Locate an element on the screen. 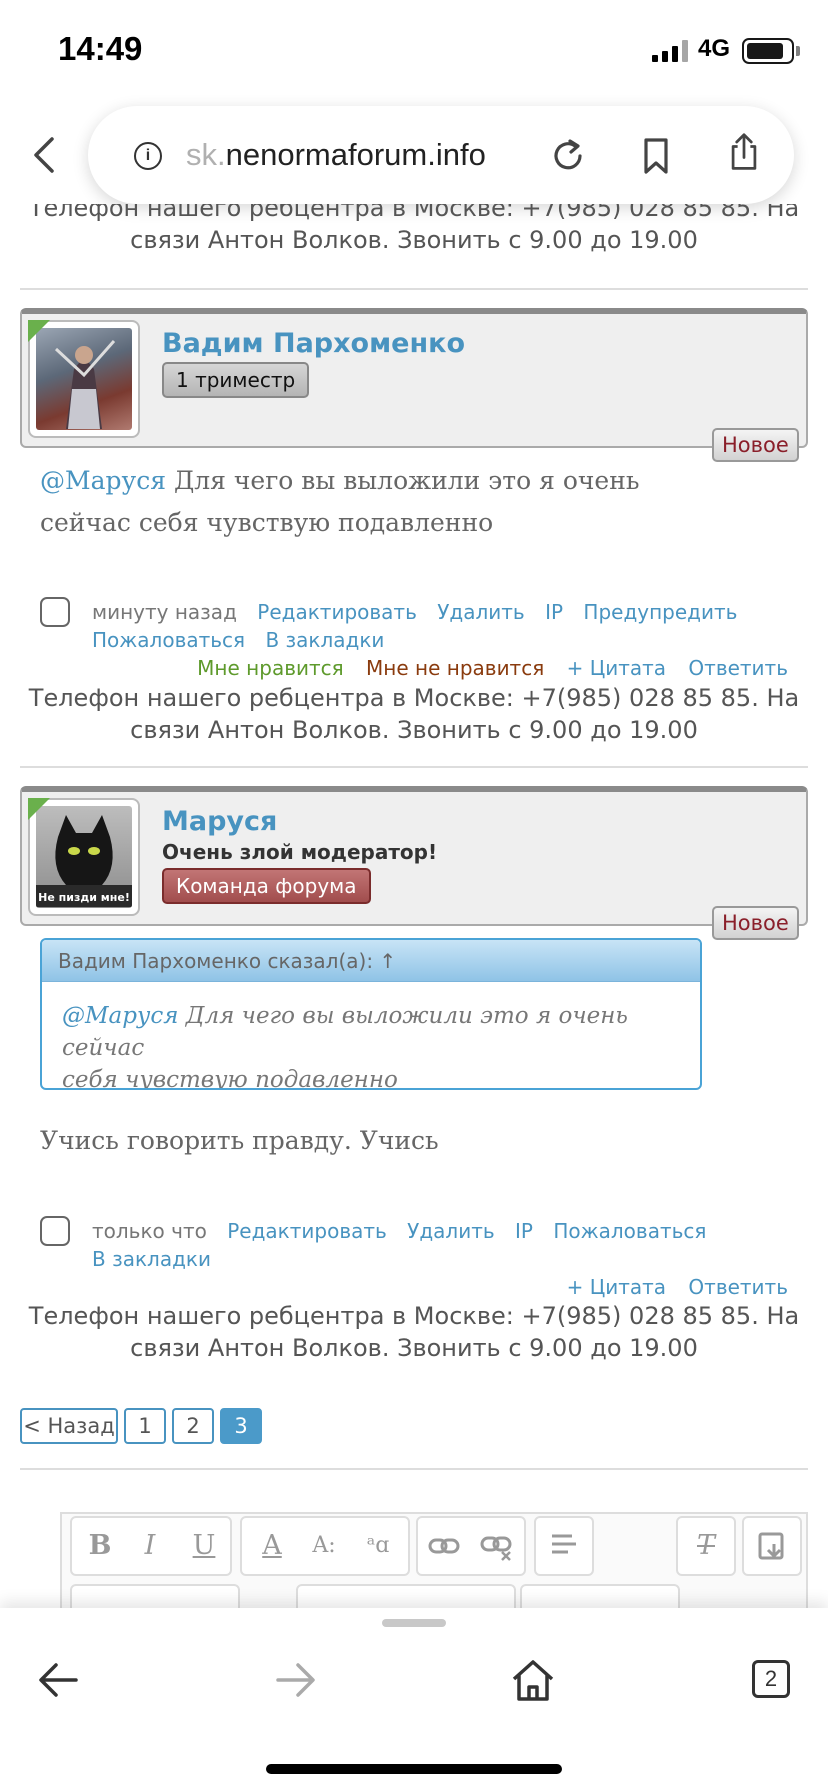 The width and height of the screenshot is (828, 1792). avatar is located at coordinates (84, 379).